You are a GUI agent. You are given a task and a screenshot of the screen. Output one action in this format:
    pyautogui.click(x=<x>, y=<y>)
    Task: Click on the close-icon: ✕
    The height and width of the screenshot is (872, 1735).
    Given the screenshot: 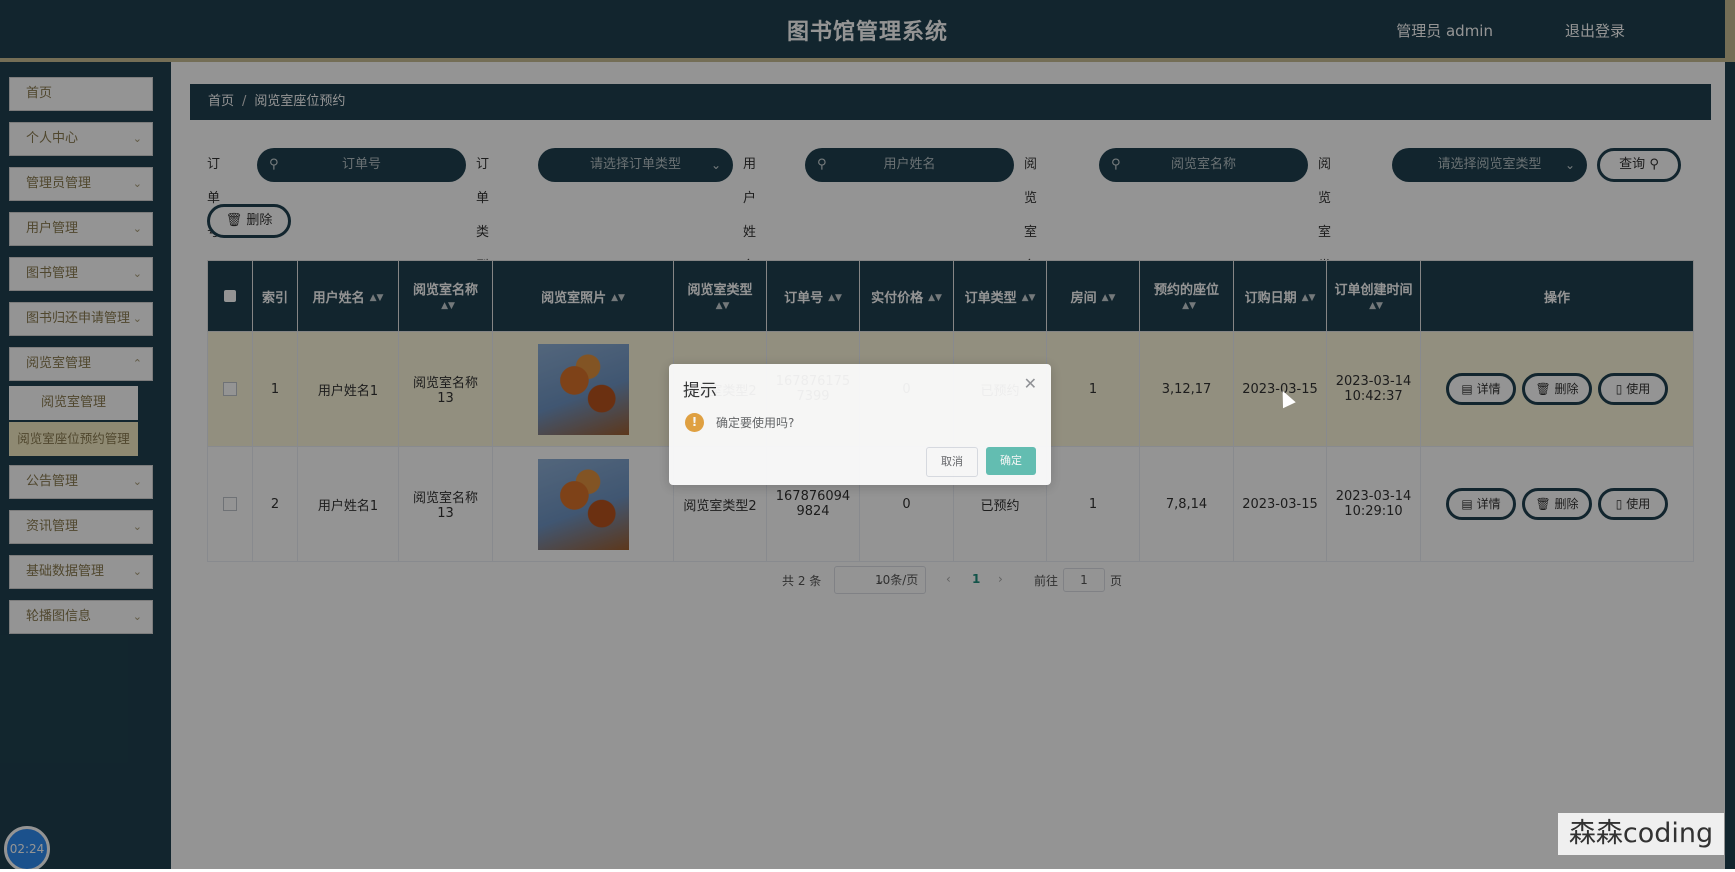 What is the action you would take?
    pyautogui.click(x=1030, y=383)
    